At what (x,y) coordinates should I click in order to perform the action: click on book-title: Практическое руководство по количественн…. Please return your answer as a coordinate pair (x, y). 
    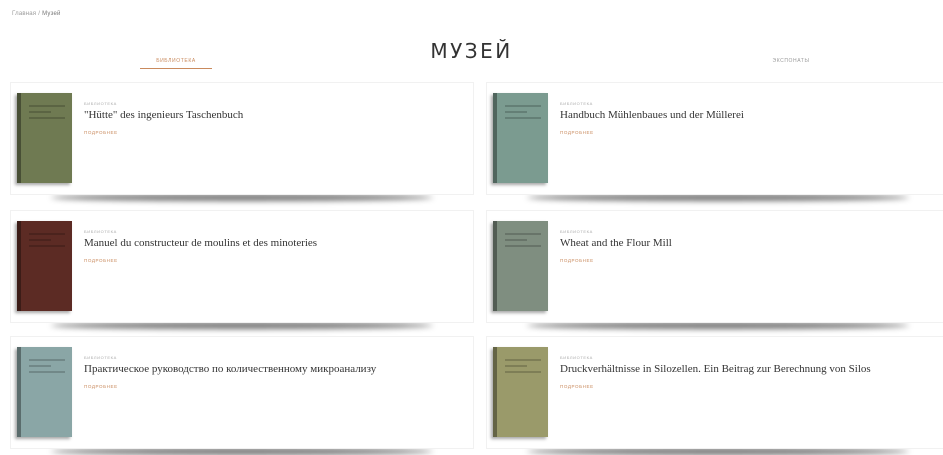
    Looking at the image, I should click on (272, 369).